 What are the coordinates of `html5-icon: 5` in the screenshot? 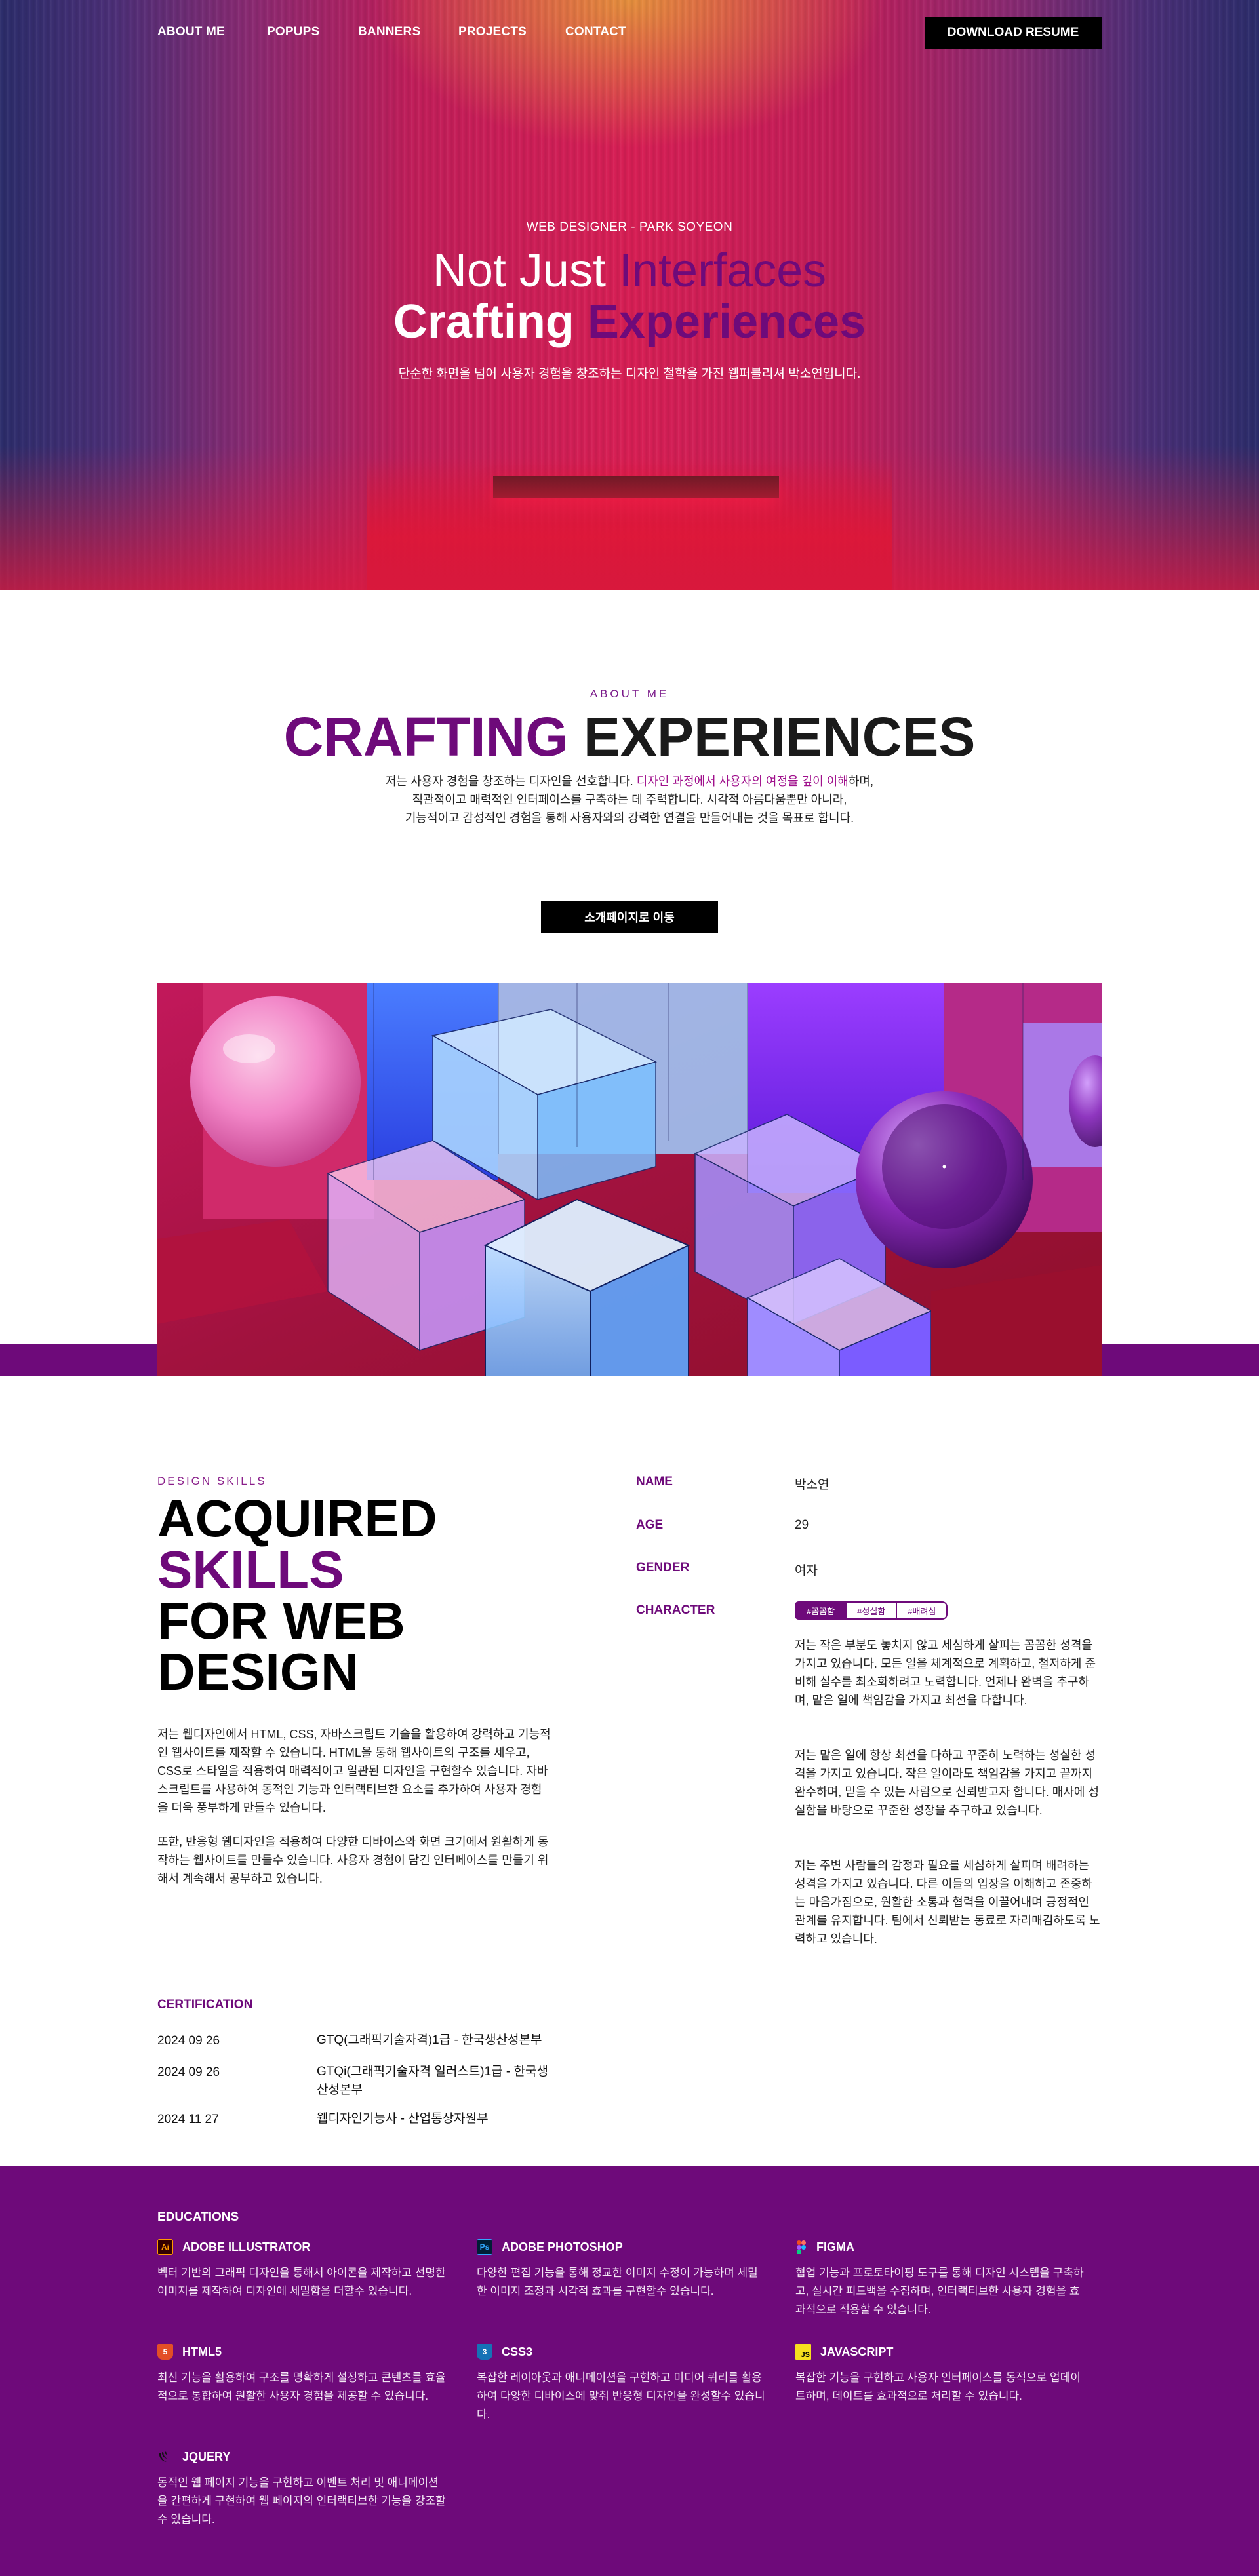 It's located at (165, 2352).